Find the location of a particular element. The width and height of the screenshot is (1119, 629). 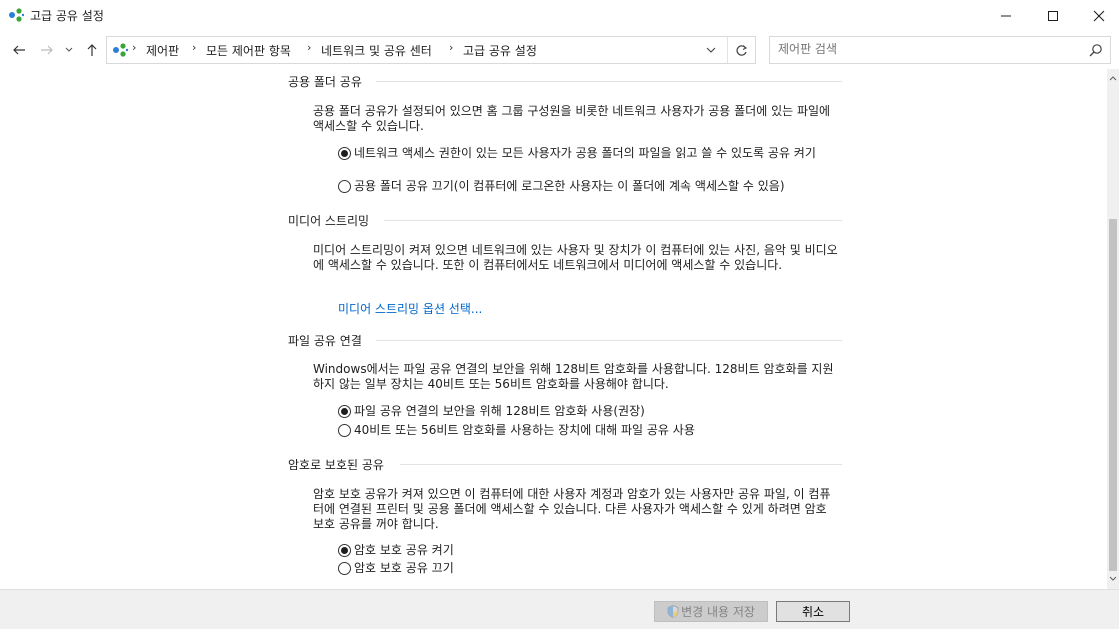

back-arrow-icon is located at coordinates (19, 50).